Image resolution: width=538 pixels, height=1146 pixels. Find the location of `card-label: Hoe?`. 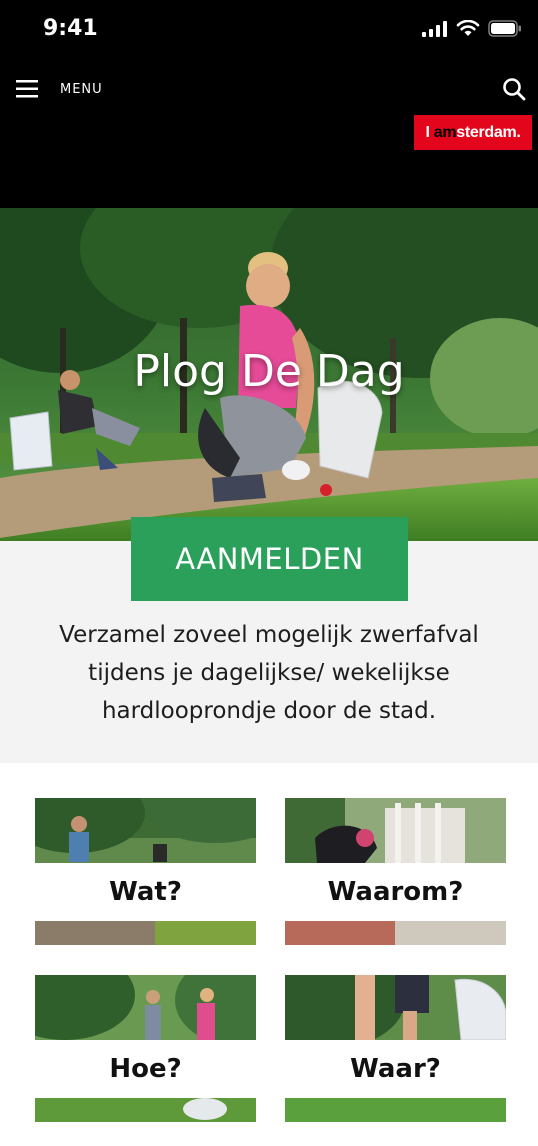

card-label: Hoe? is located at coordinates (145, 1069).